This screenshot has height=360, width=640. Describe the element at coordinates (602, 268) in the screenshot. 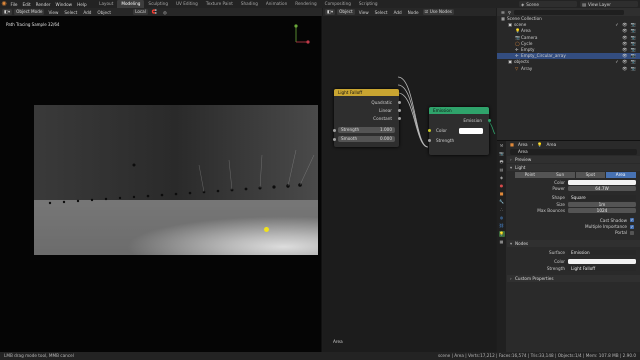

I see `surface-strength-link: Light Falloff` at that location.